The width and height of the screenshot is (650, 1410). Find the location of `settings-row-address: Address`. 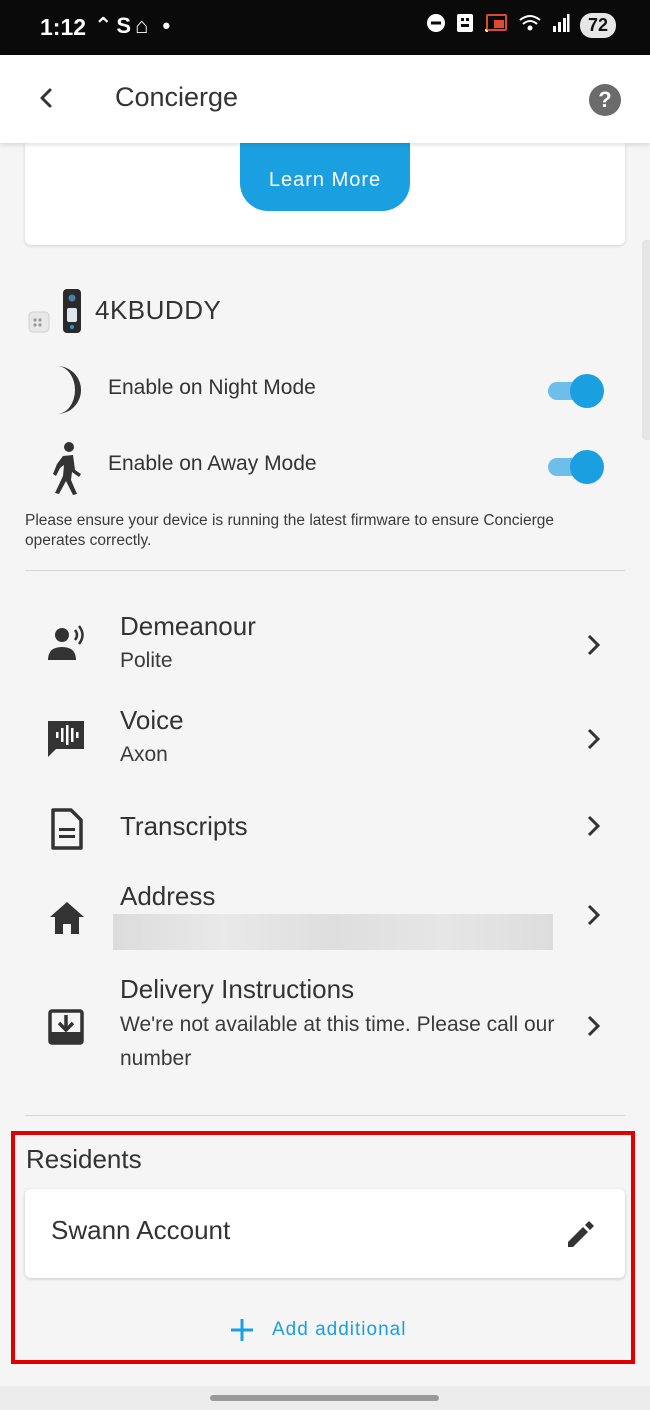

settings-row-address: Address is located at coordinates (325, 915).